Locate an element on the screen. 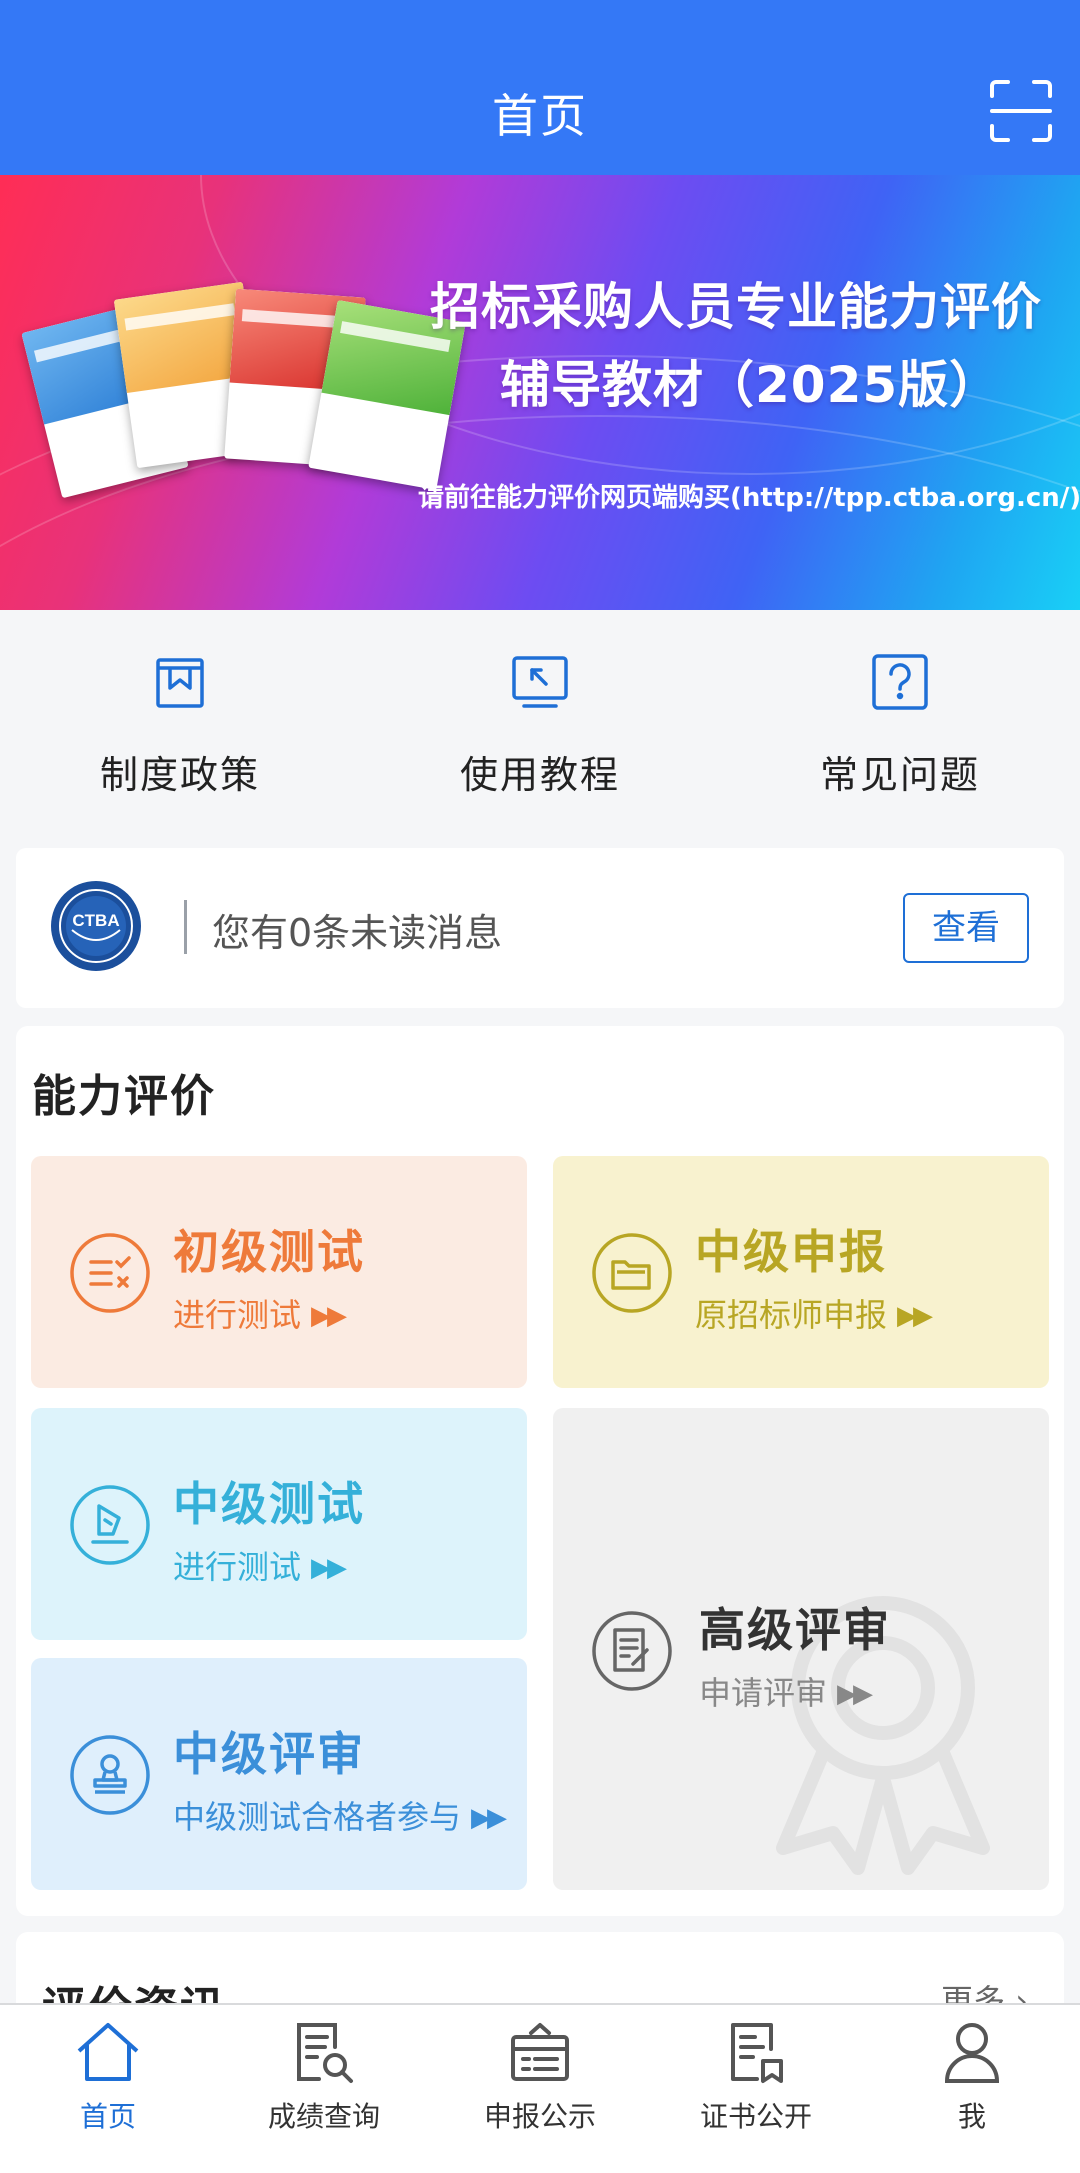 The width and height of the screenshot is (1080, 2173). menu-item-label: 制度政策 is located at coordinates (179, 775).